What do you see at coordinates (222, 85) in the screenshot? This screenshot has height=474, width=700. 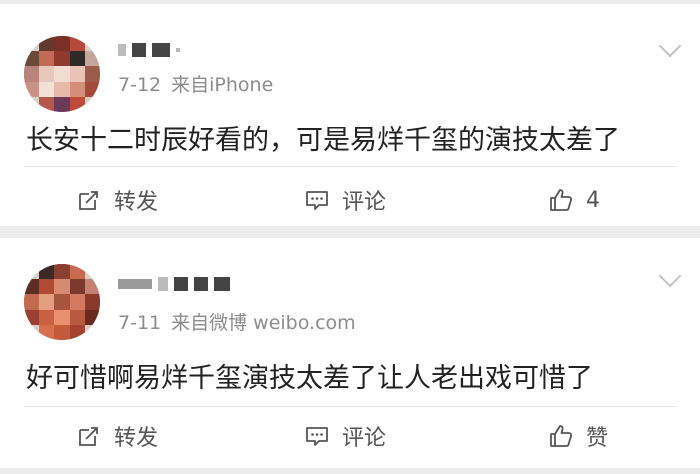 I see `comment-source: 来自iPhone` at bounding box center [222, 85].